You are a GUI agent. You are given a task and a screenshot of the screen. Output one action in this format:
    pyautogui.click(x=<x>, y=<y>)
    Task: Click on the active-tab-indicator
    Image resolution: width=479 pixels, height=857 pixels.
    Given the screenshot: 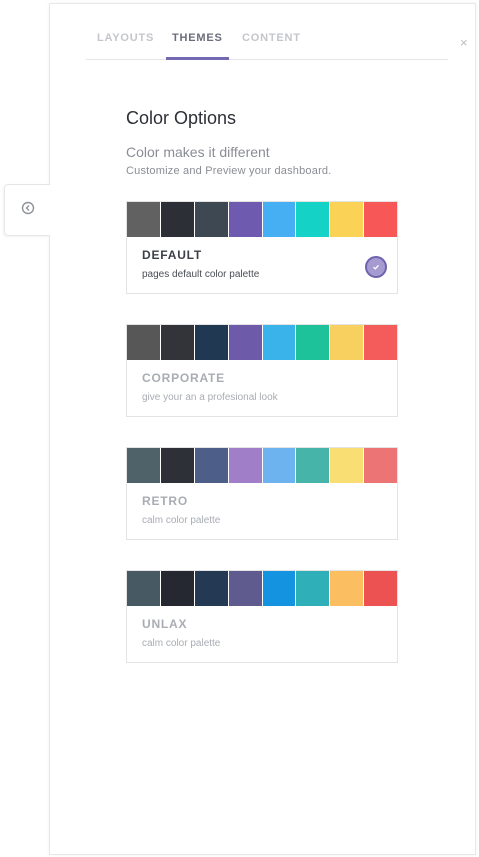 What is the action you would take?
    pyautogui.click(x=197, y=58)
    